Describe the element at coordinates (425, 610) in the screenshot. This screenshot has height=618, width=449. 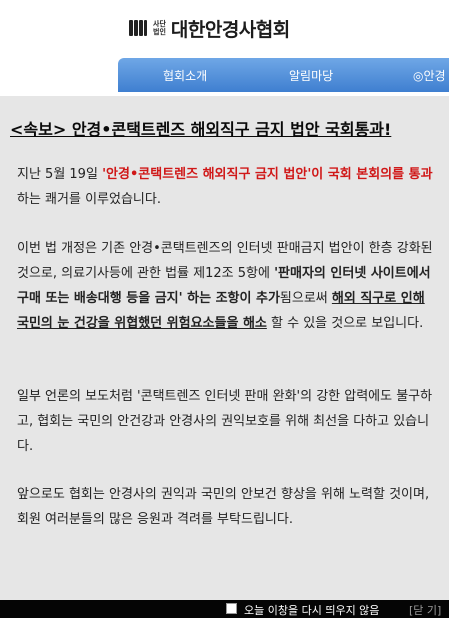
I see `close-popup-link: [닫 기]` at that location.